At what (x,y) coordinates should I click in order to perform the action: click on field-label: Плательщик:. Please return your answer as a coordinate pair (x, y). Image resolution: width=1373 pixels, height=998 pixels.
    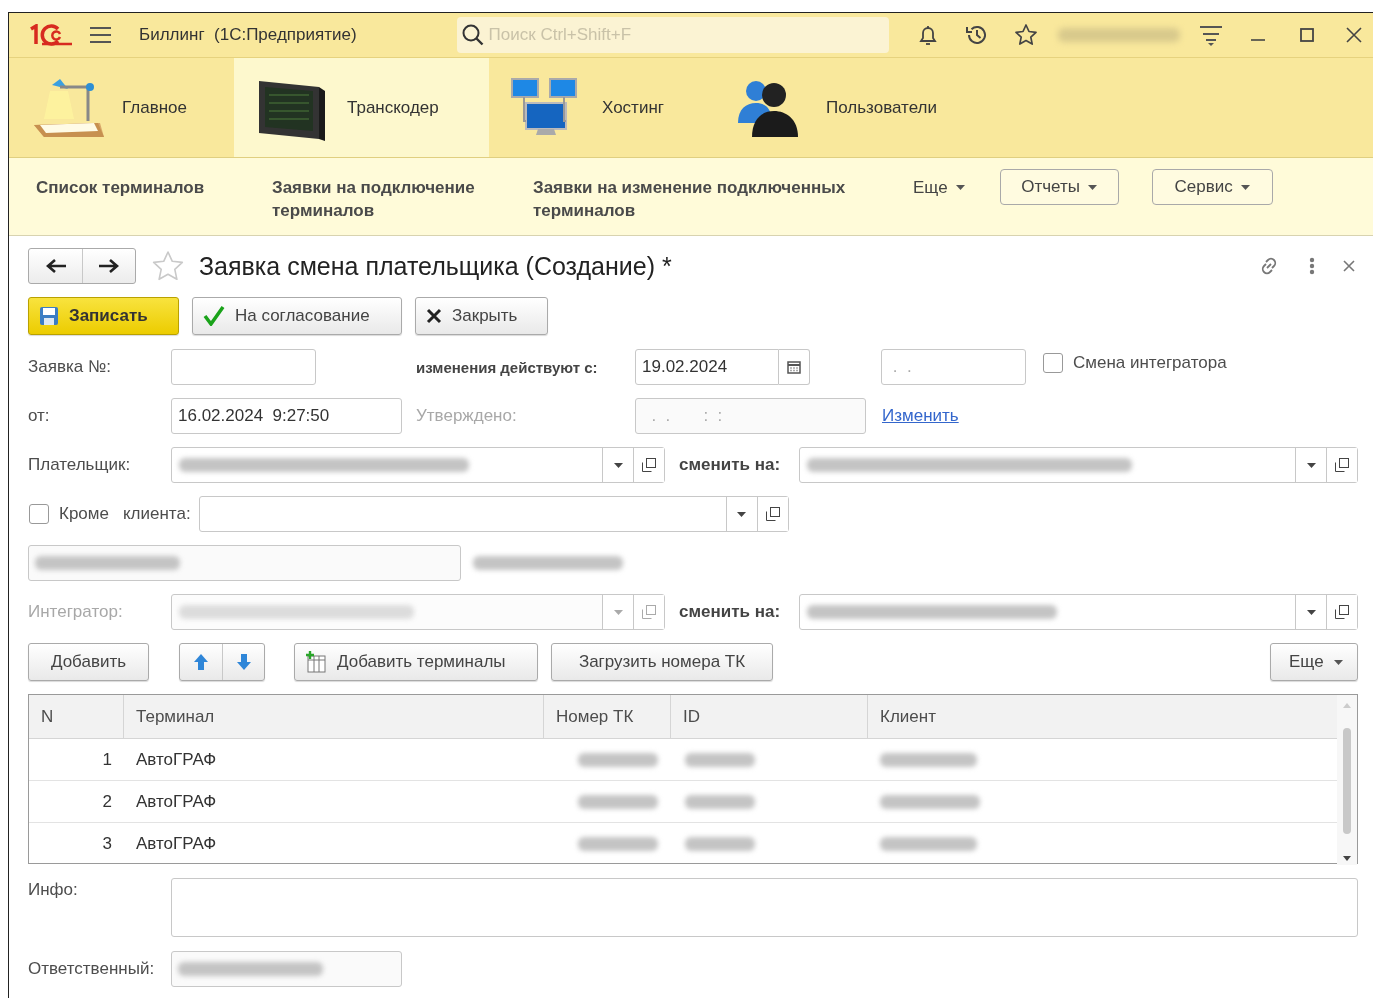
    Looking at the image, I should click on (80, 465).